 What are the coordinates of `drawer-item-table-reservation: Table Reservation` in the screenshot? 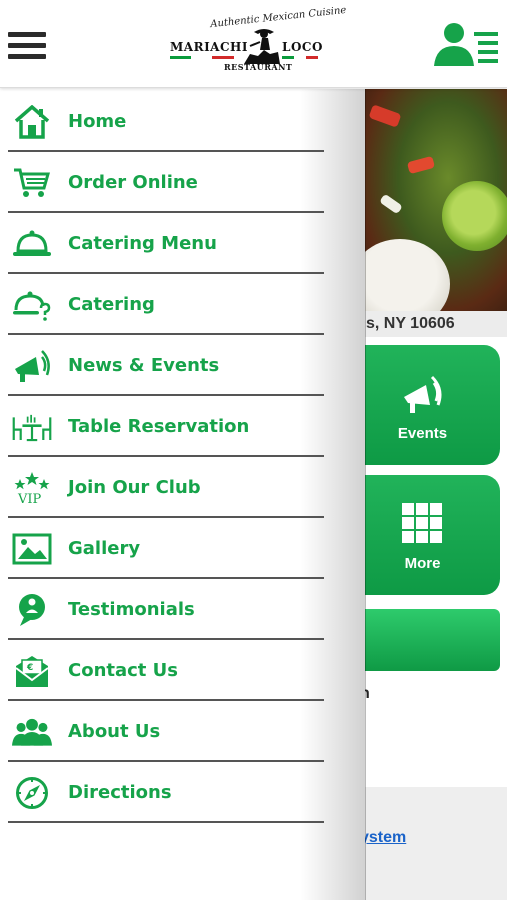 It's located at (166, 426).